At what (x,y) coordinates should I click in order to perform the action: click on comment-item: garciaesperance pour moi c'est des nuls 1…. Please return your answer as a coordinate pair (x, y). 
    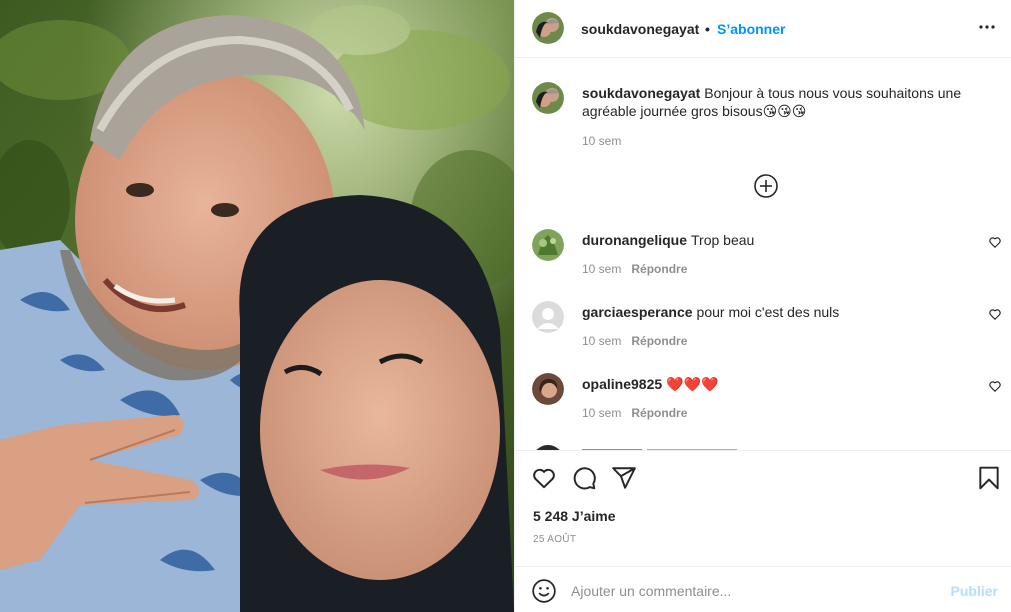
    Looking at the image, I should click on (763, 331).